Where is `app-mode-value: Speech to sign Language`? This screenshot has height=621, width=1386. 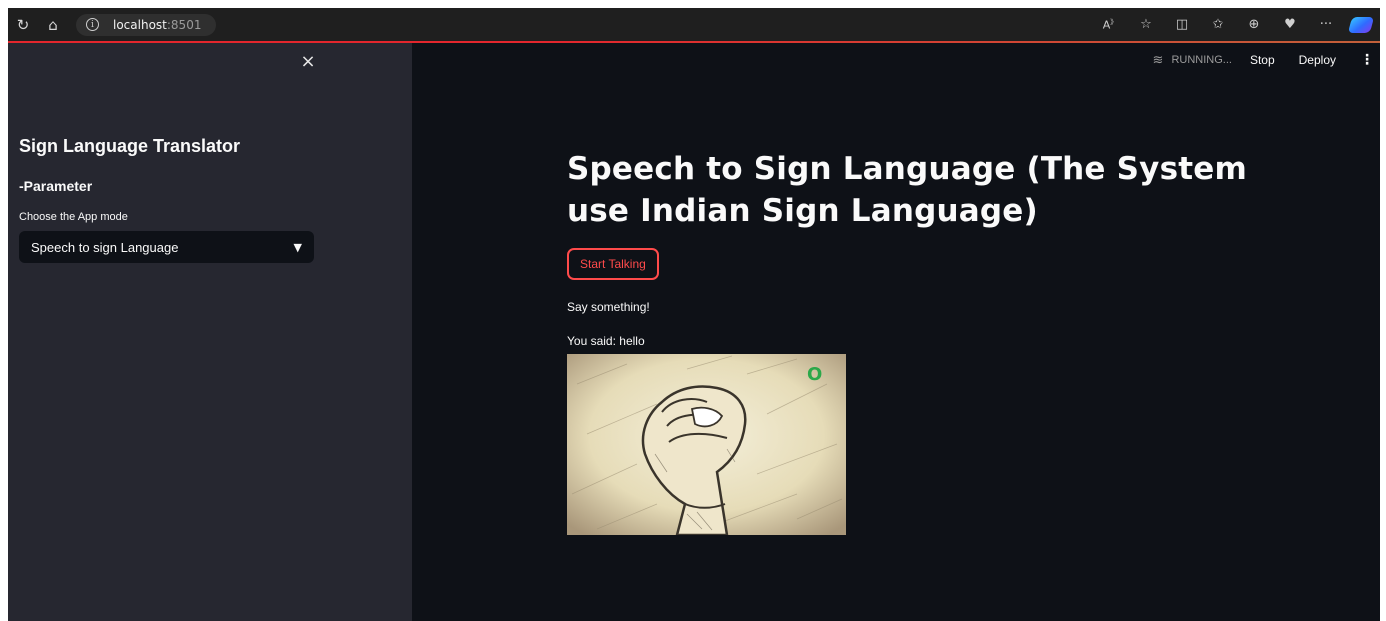
app-mode-value: Speech to sign Language is located at coordinates (105, 247).